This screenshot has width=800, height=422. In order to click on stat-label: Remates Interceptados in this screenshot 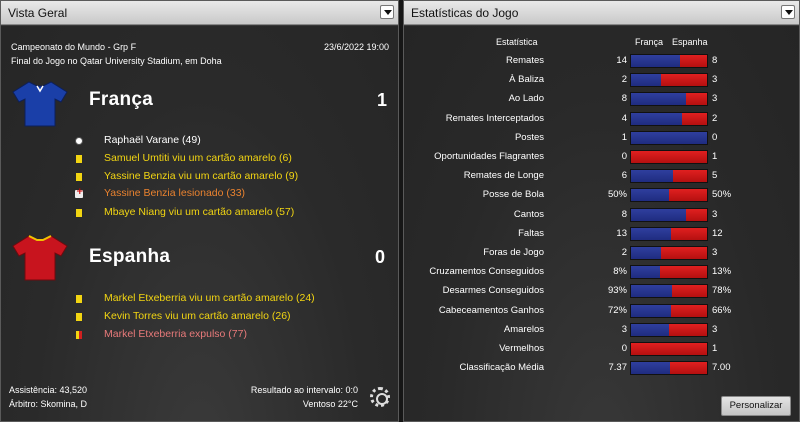, I will do `click(494, 118)`.